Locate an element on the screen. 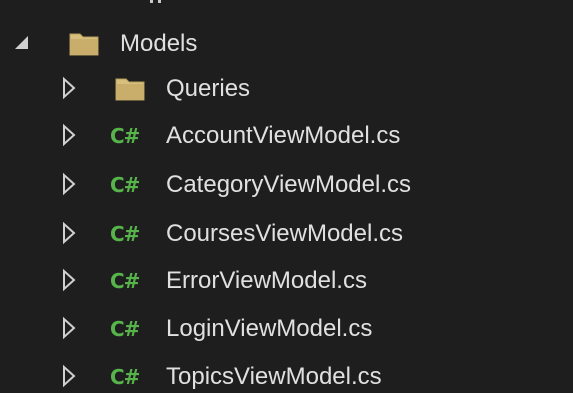 This screenshot has height=398, width=573. tree-node-label: AccountViewModel.cs is located at coordinates (283, 135).